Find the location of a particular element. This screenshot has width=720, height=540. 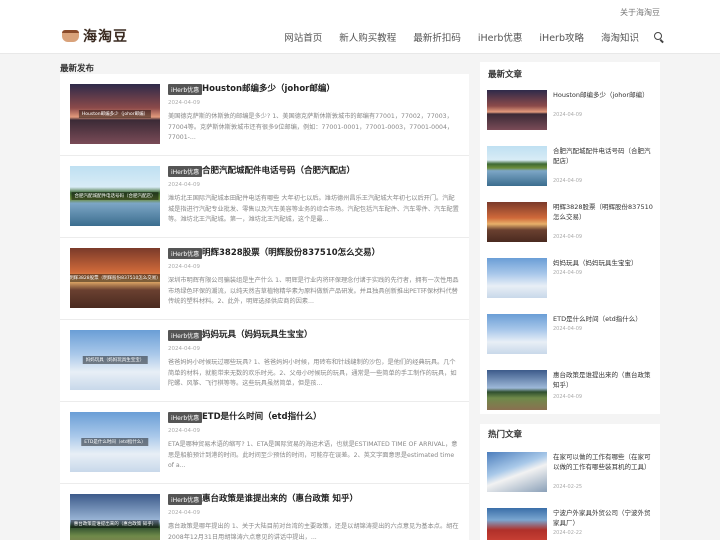

sidebar-item: Houston邮编多少（johor邮编） 2024-04-09 is located at coordinates (570, 110).